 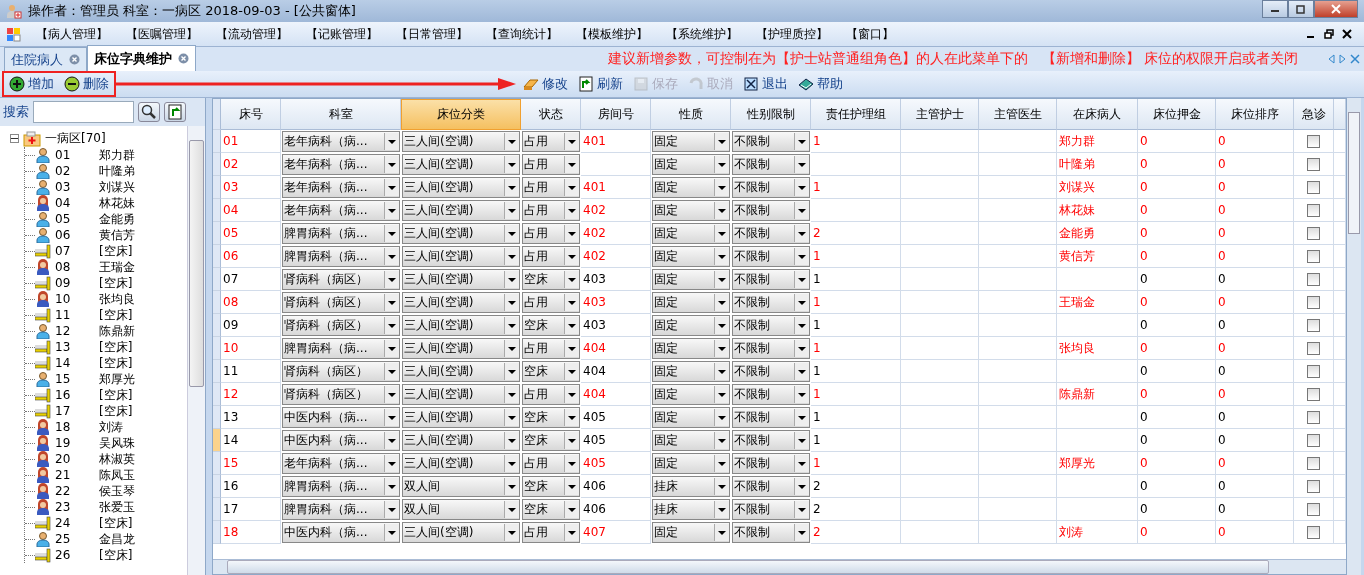 I want to click on column-header: 性质, so click(x=691, y=114).